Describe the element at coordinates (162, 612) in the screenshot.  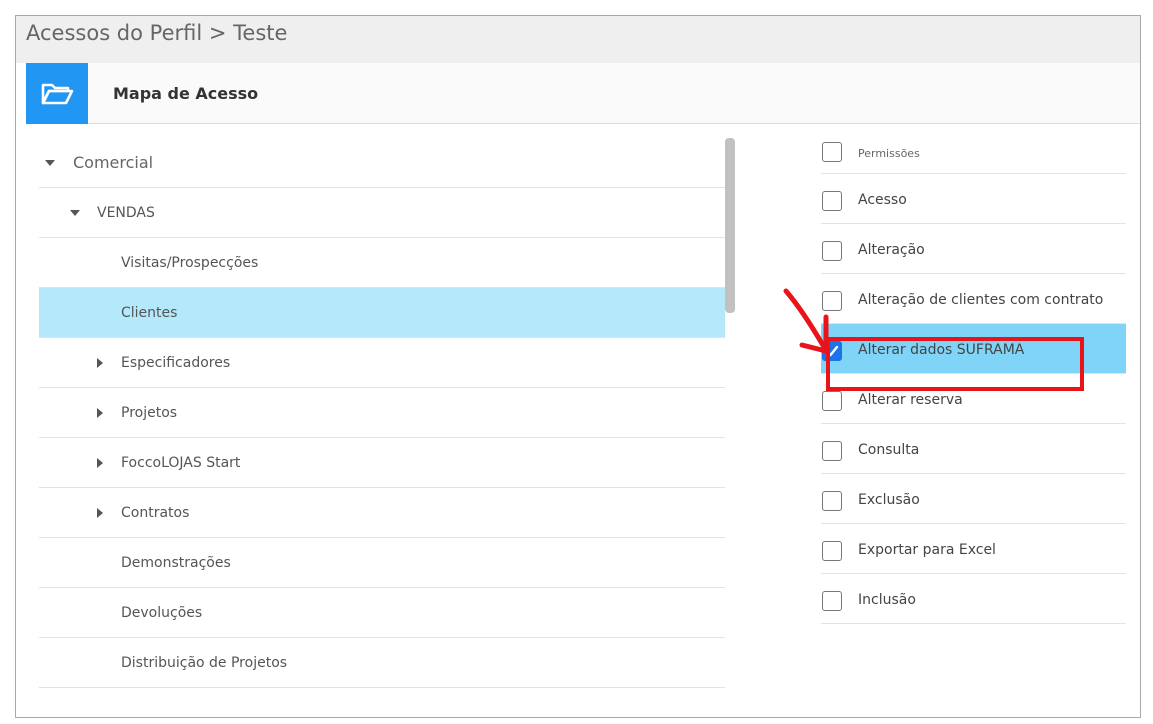
I see `tree-item-label: Devoluções` at that location.